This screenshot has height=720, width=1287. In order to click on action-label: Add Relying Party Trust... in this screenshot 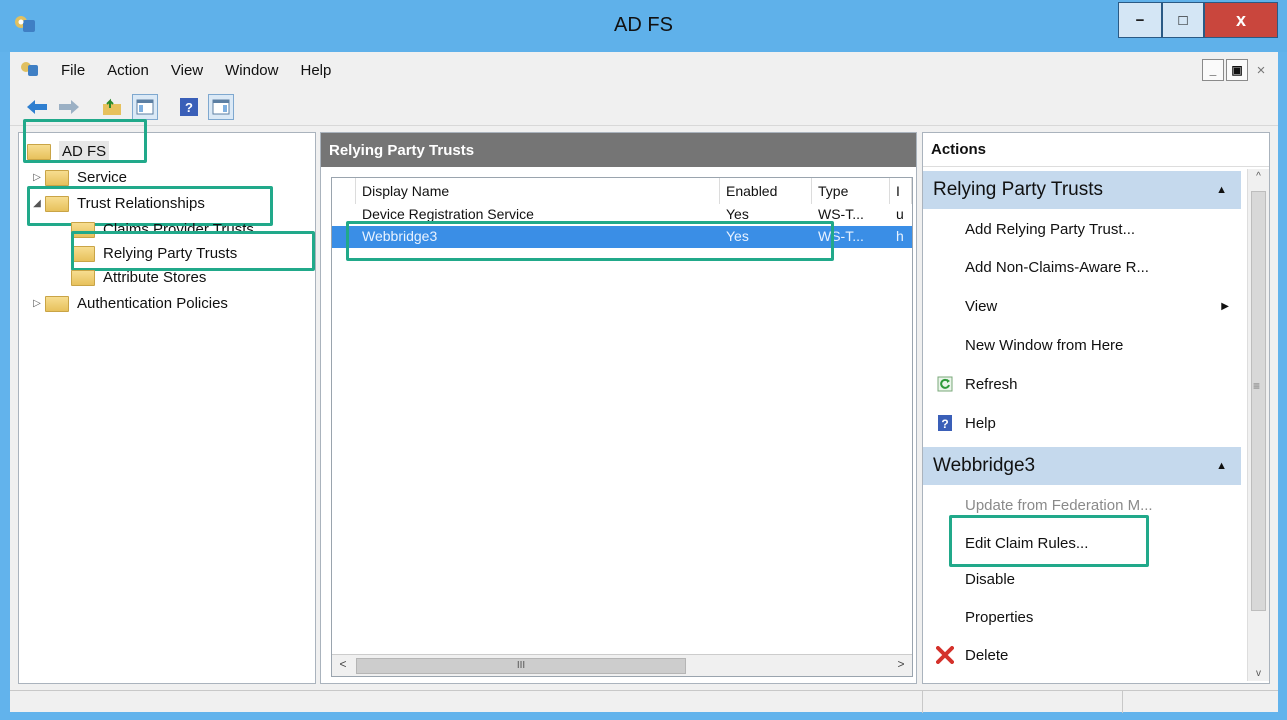, I will do `click(1050, 229)`.